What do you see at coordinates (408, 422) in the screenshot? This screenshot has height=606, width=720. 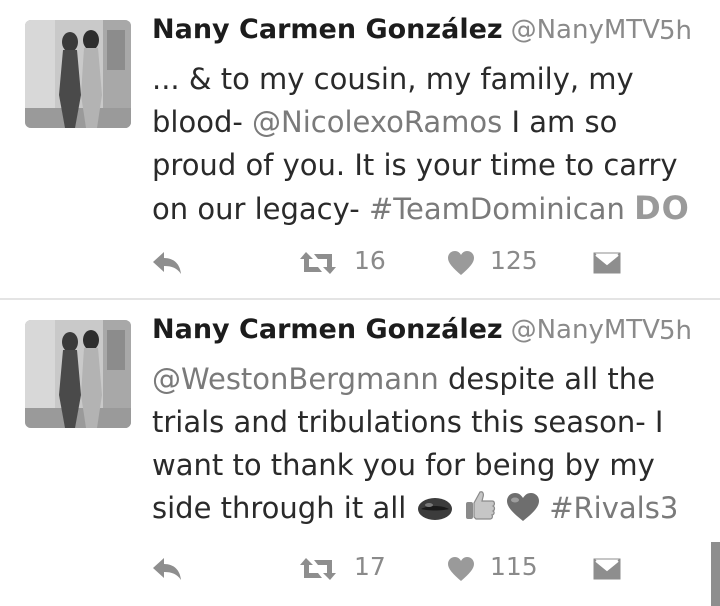 I see `tweet-line: trials and tribulations this season- I` at bounding box center [408, 422].